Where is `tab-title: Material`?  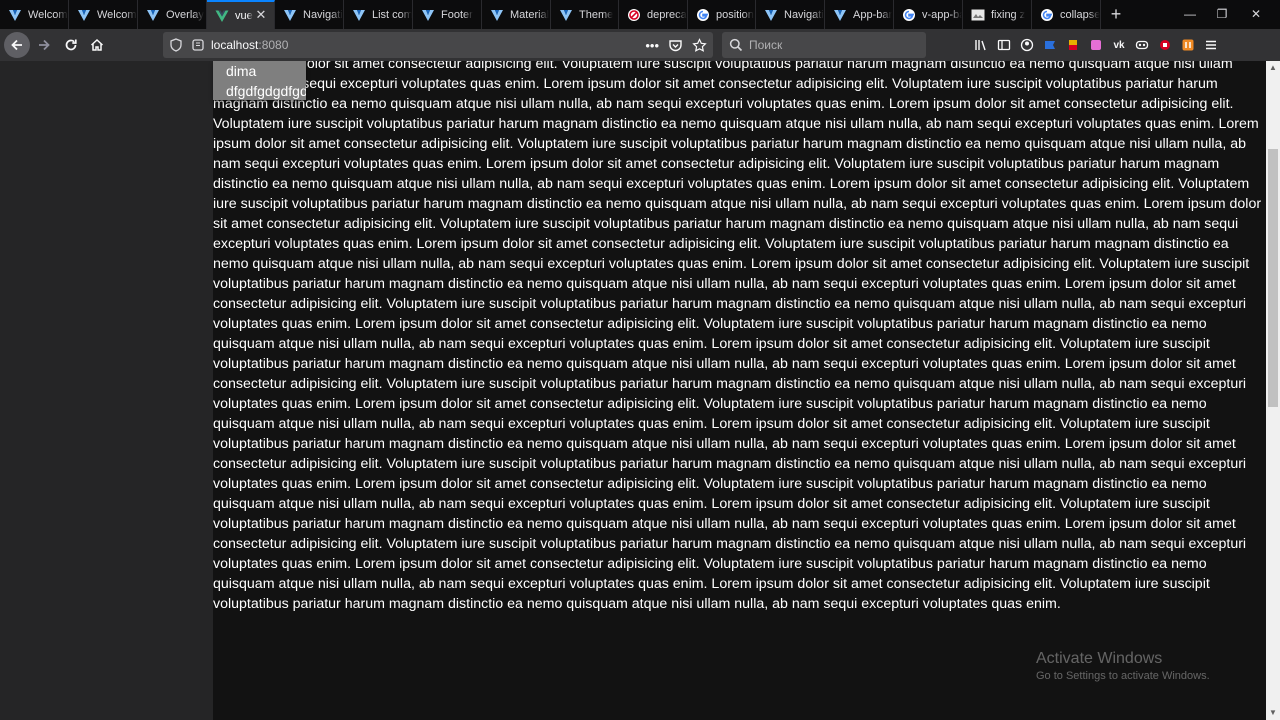 tab-title: Material is located at coordinates (530, 14).